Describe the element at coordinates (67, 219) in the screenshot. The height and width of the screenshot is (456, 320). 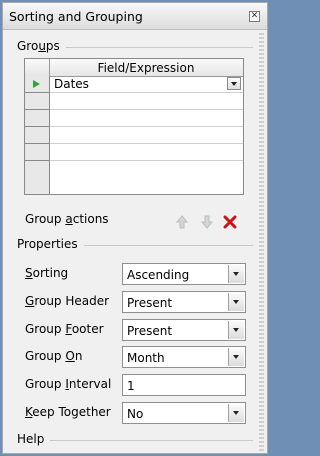
I see `group-actions-label: Group actions` at that location.